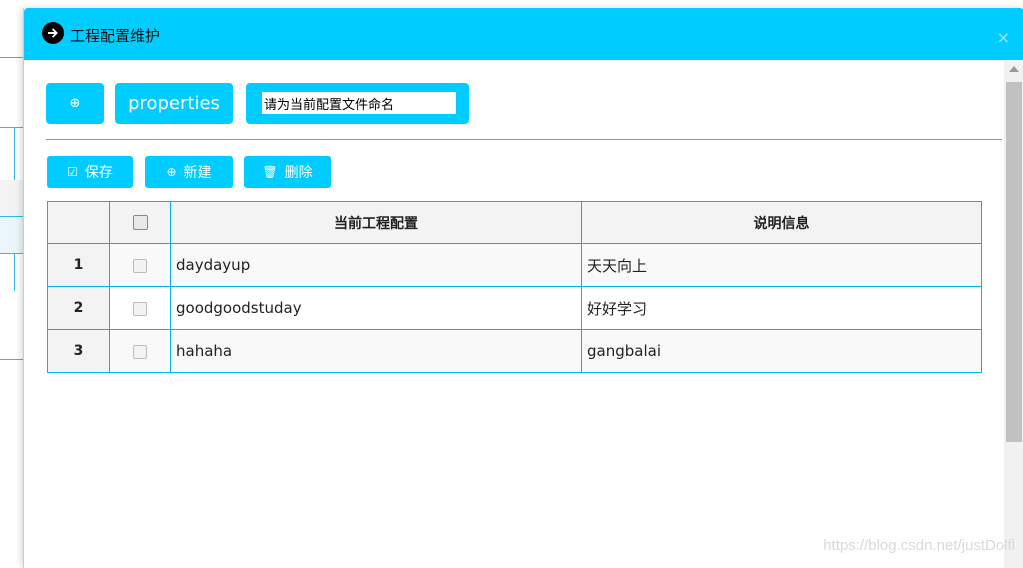  What do you see at coordinates (98, 173) in the screenshot?
I see `save-label: 保存` at bounding box center [98, 173].